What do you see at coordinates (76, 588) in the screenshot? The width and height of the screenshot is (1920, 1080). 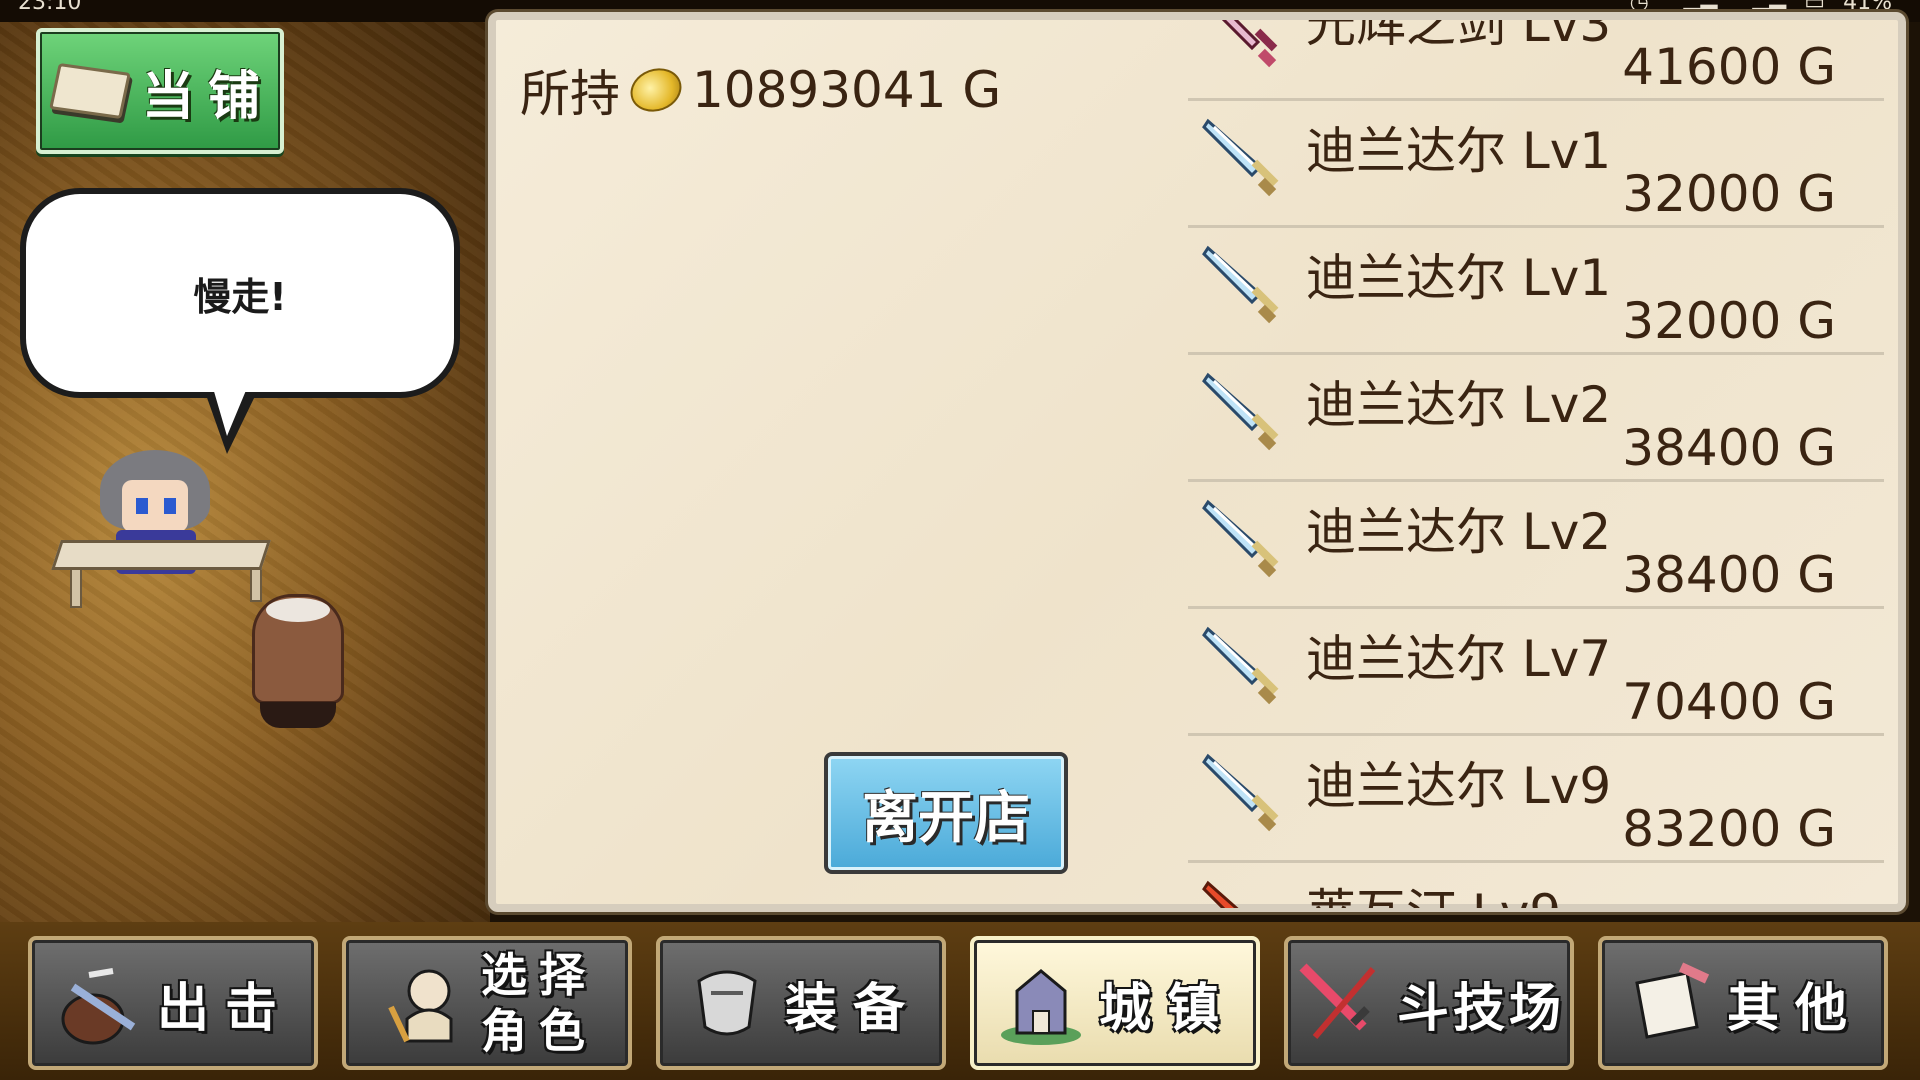 I see `counter-leg` at bounding box center [76, 588].